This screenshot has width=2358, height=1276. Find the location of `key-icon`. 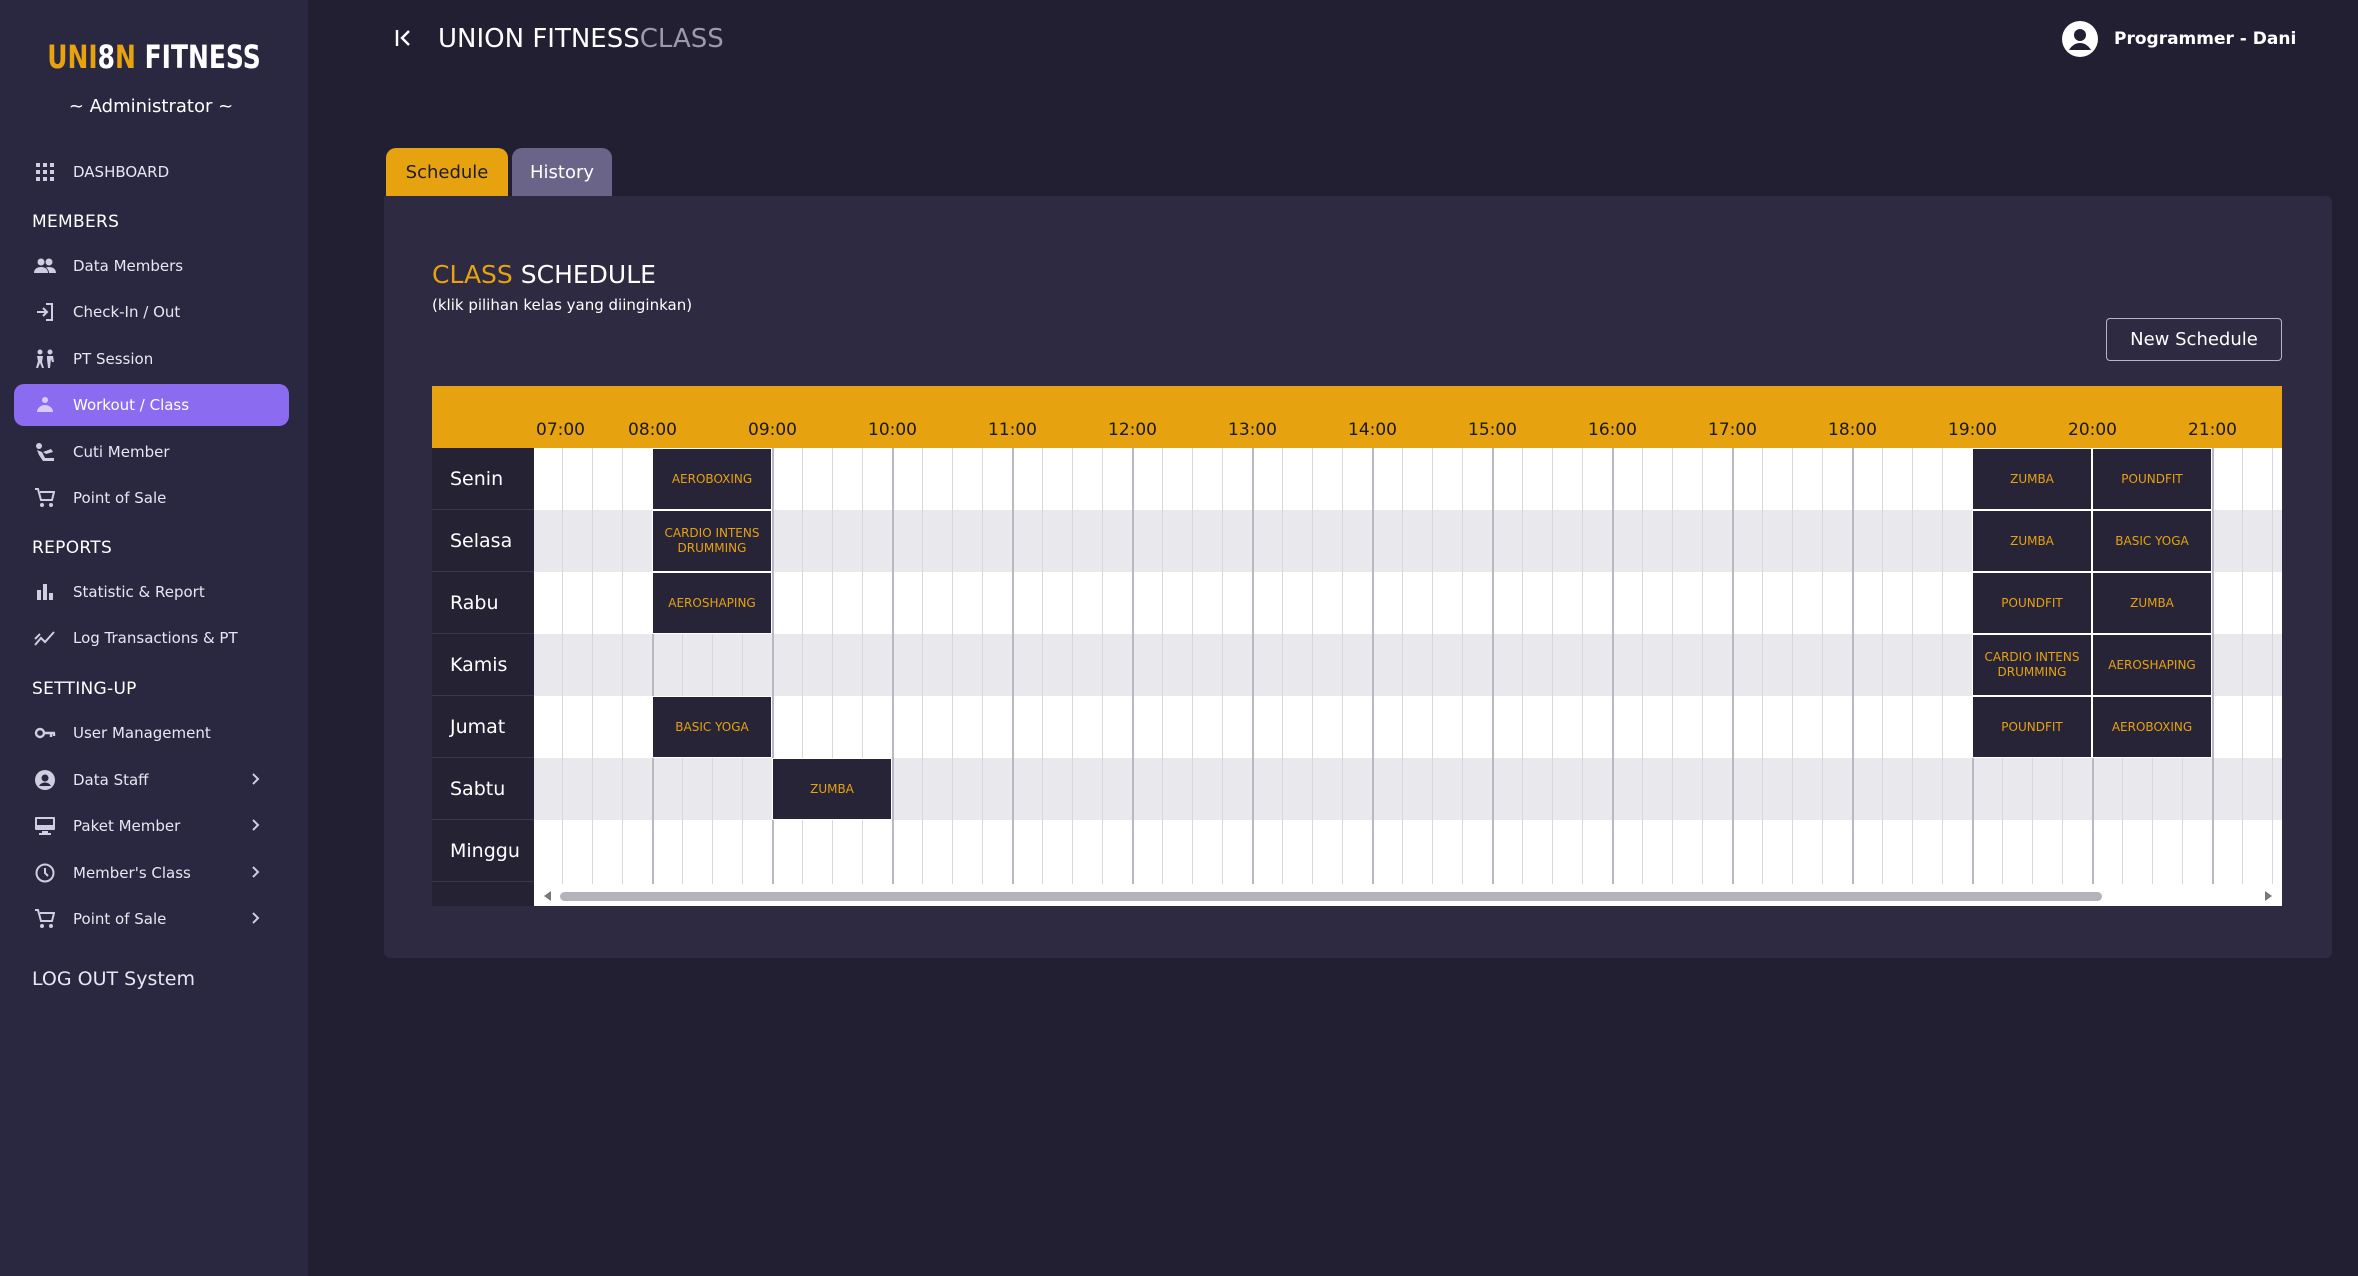

key-icon is located at coordinates (45, 733).